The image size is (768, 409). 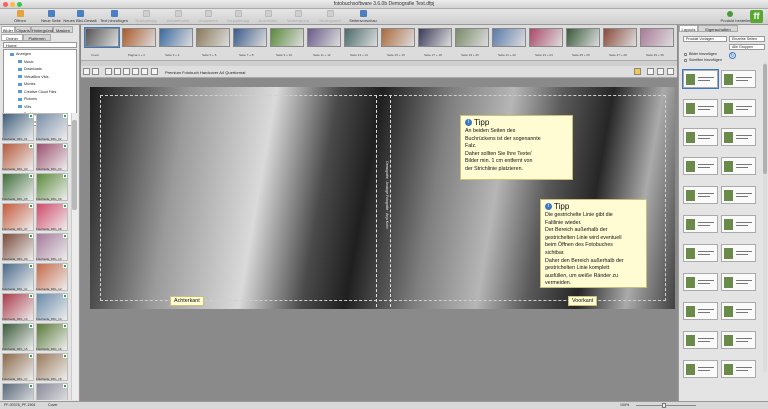 I want to click on tab-0: Bilder, so click(x=8, y=29).